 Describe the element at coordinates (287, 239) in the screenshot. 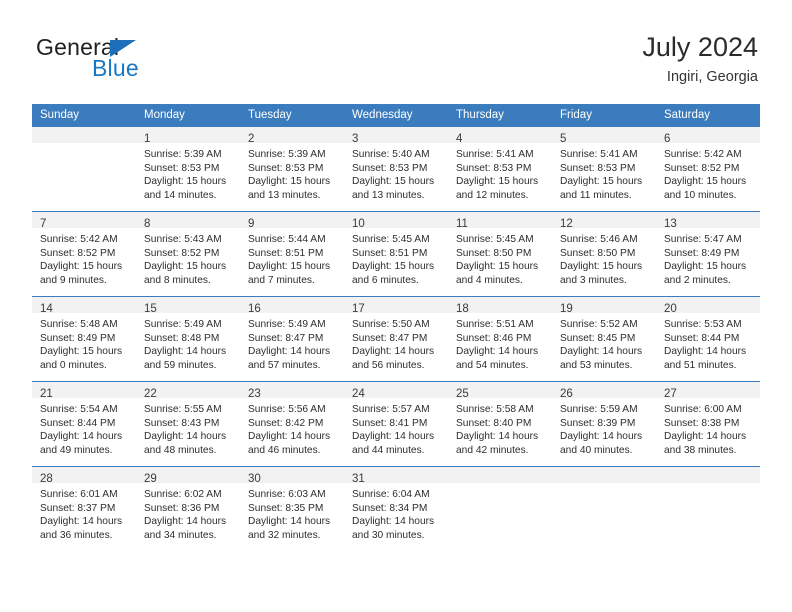

I see `day-detail-line: Sunrise: 5:44 AM` at that location.